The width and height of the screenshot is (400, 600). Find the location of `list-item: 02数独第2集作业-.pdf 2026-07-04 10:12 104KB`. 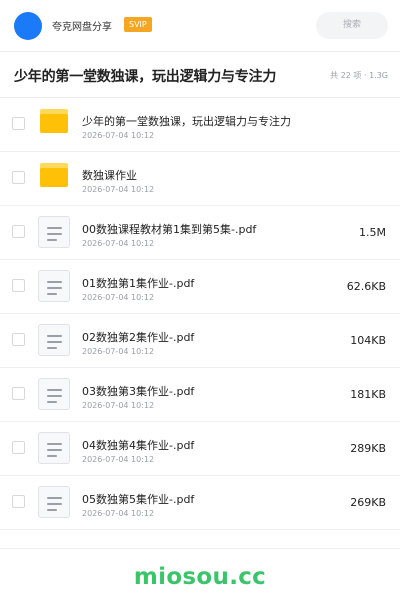

list-item: 02数独第2集作业-.pdf 2026-07-04 10:12 104KB is located at coordinates (200, 341).